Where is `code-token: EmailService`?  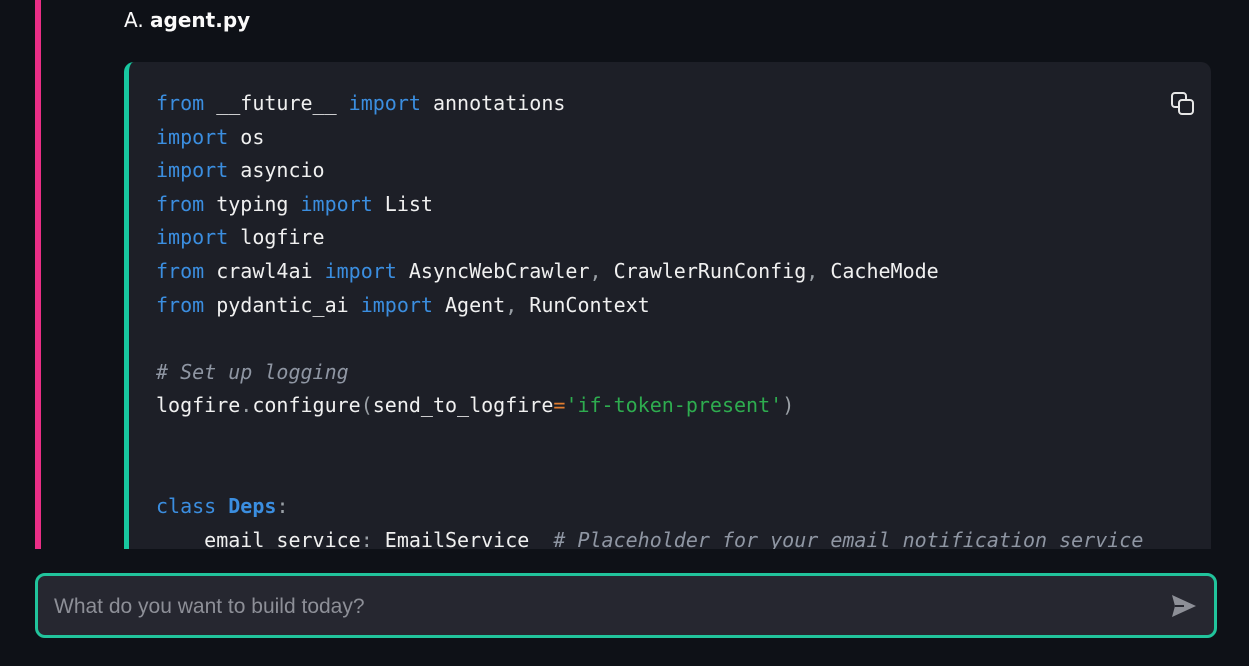
code-token: EmailService is located at coordinates (463, 538).